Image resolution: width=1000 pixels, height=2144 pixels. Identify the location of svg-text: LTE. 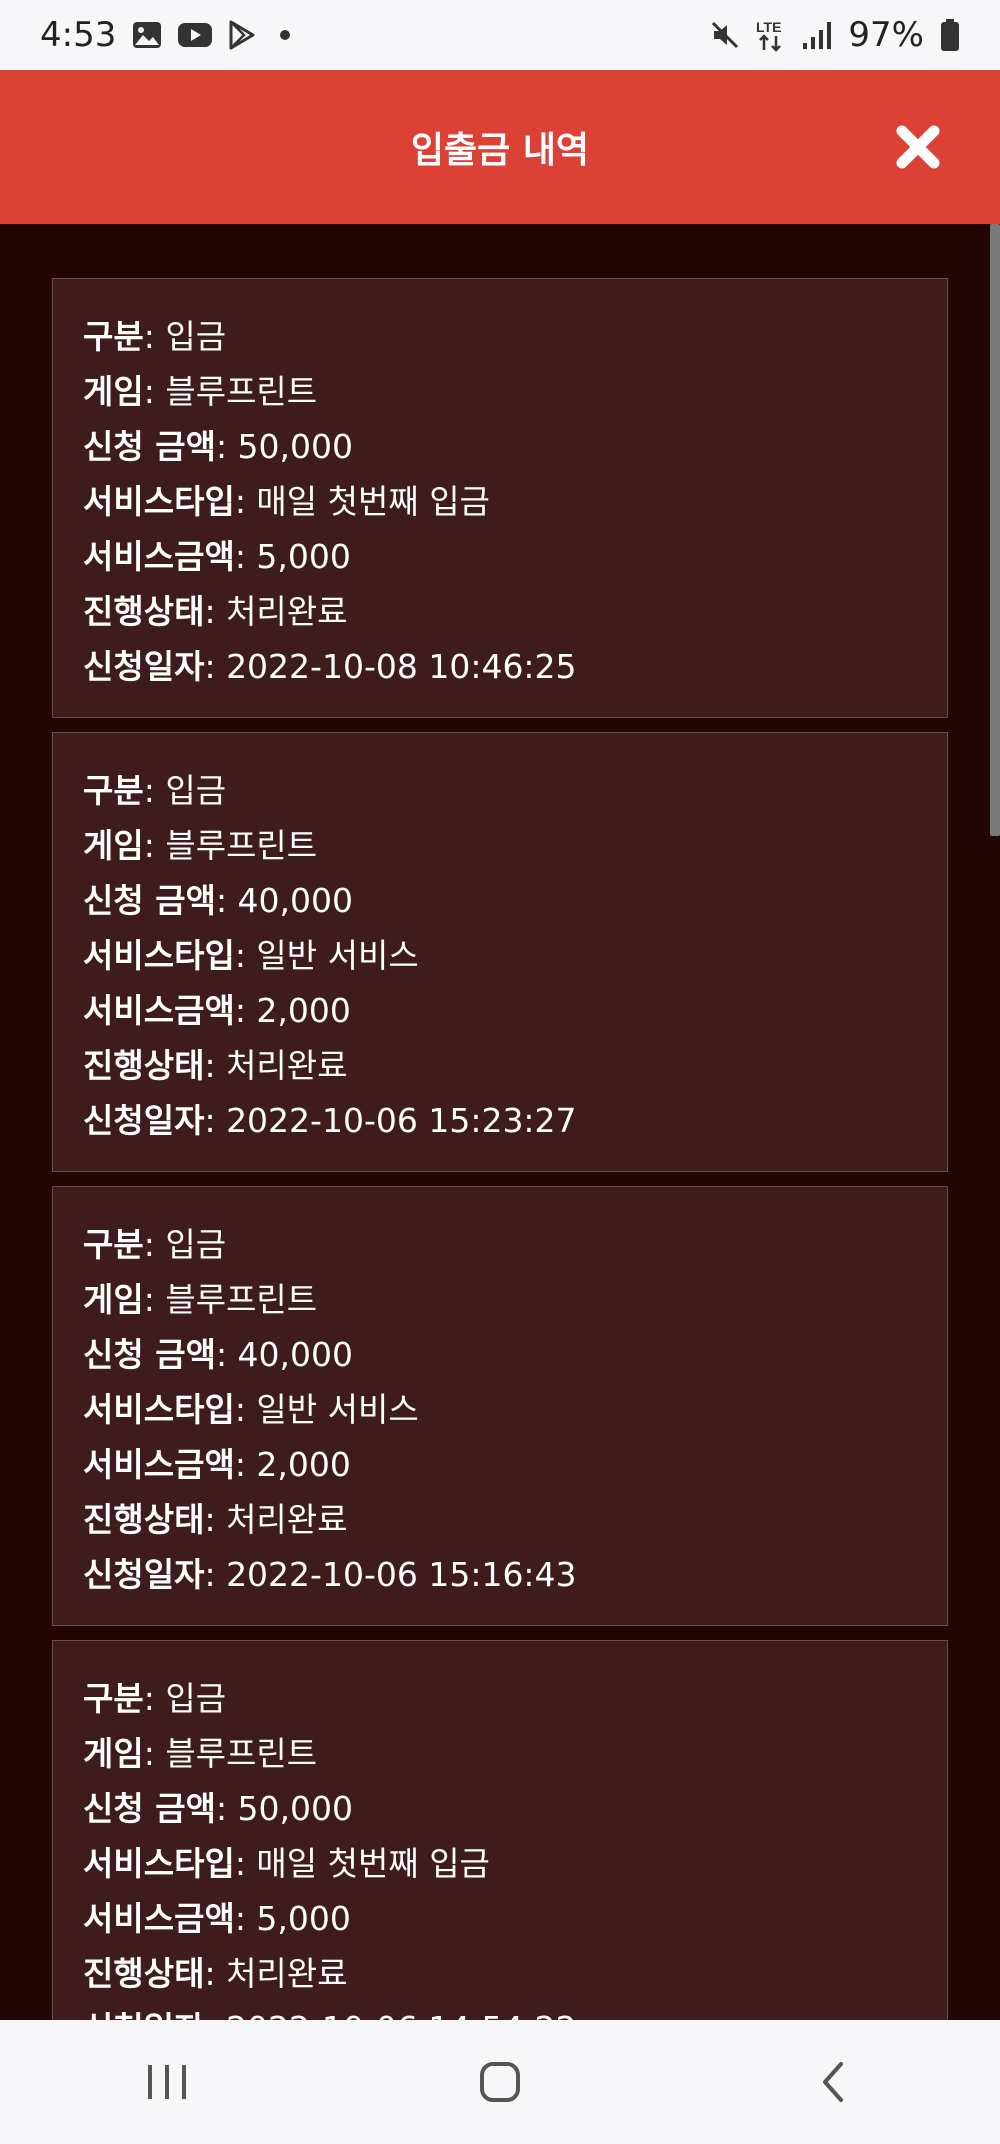
(768, 27).